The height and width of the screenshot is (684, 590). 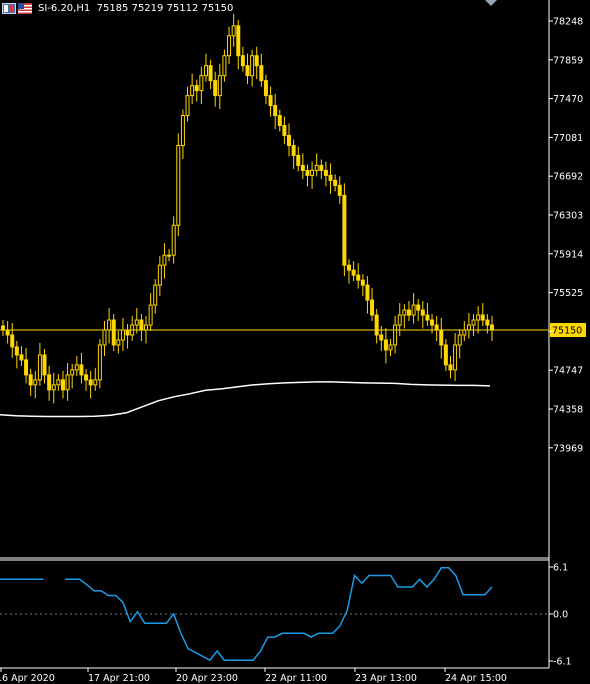 I want to click on indicator-subwindow: 6.1 0.0 -6.1, so click(x=286, y=615).